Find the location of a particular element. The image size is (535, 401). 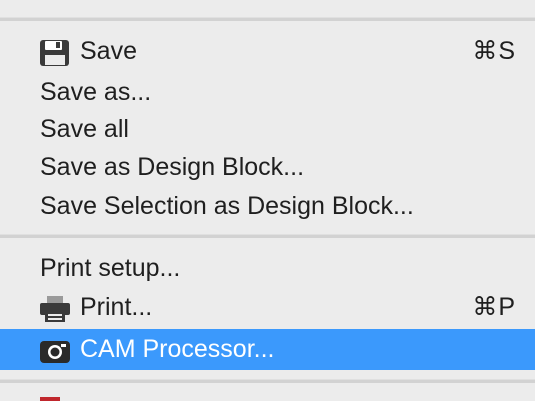

camera-icon is located at coordinates (55, 352).